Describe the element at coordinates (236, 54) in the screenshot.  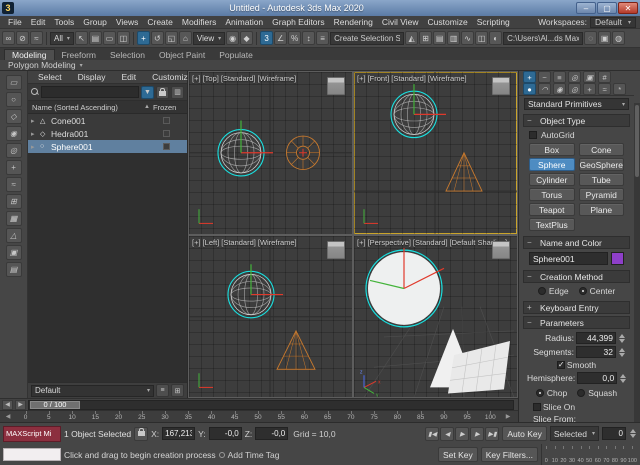
I see `ribbon-tab: Populate` at that location.